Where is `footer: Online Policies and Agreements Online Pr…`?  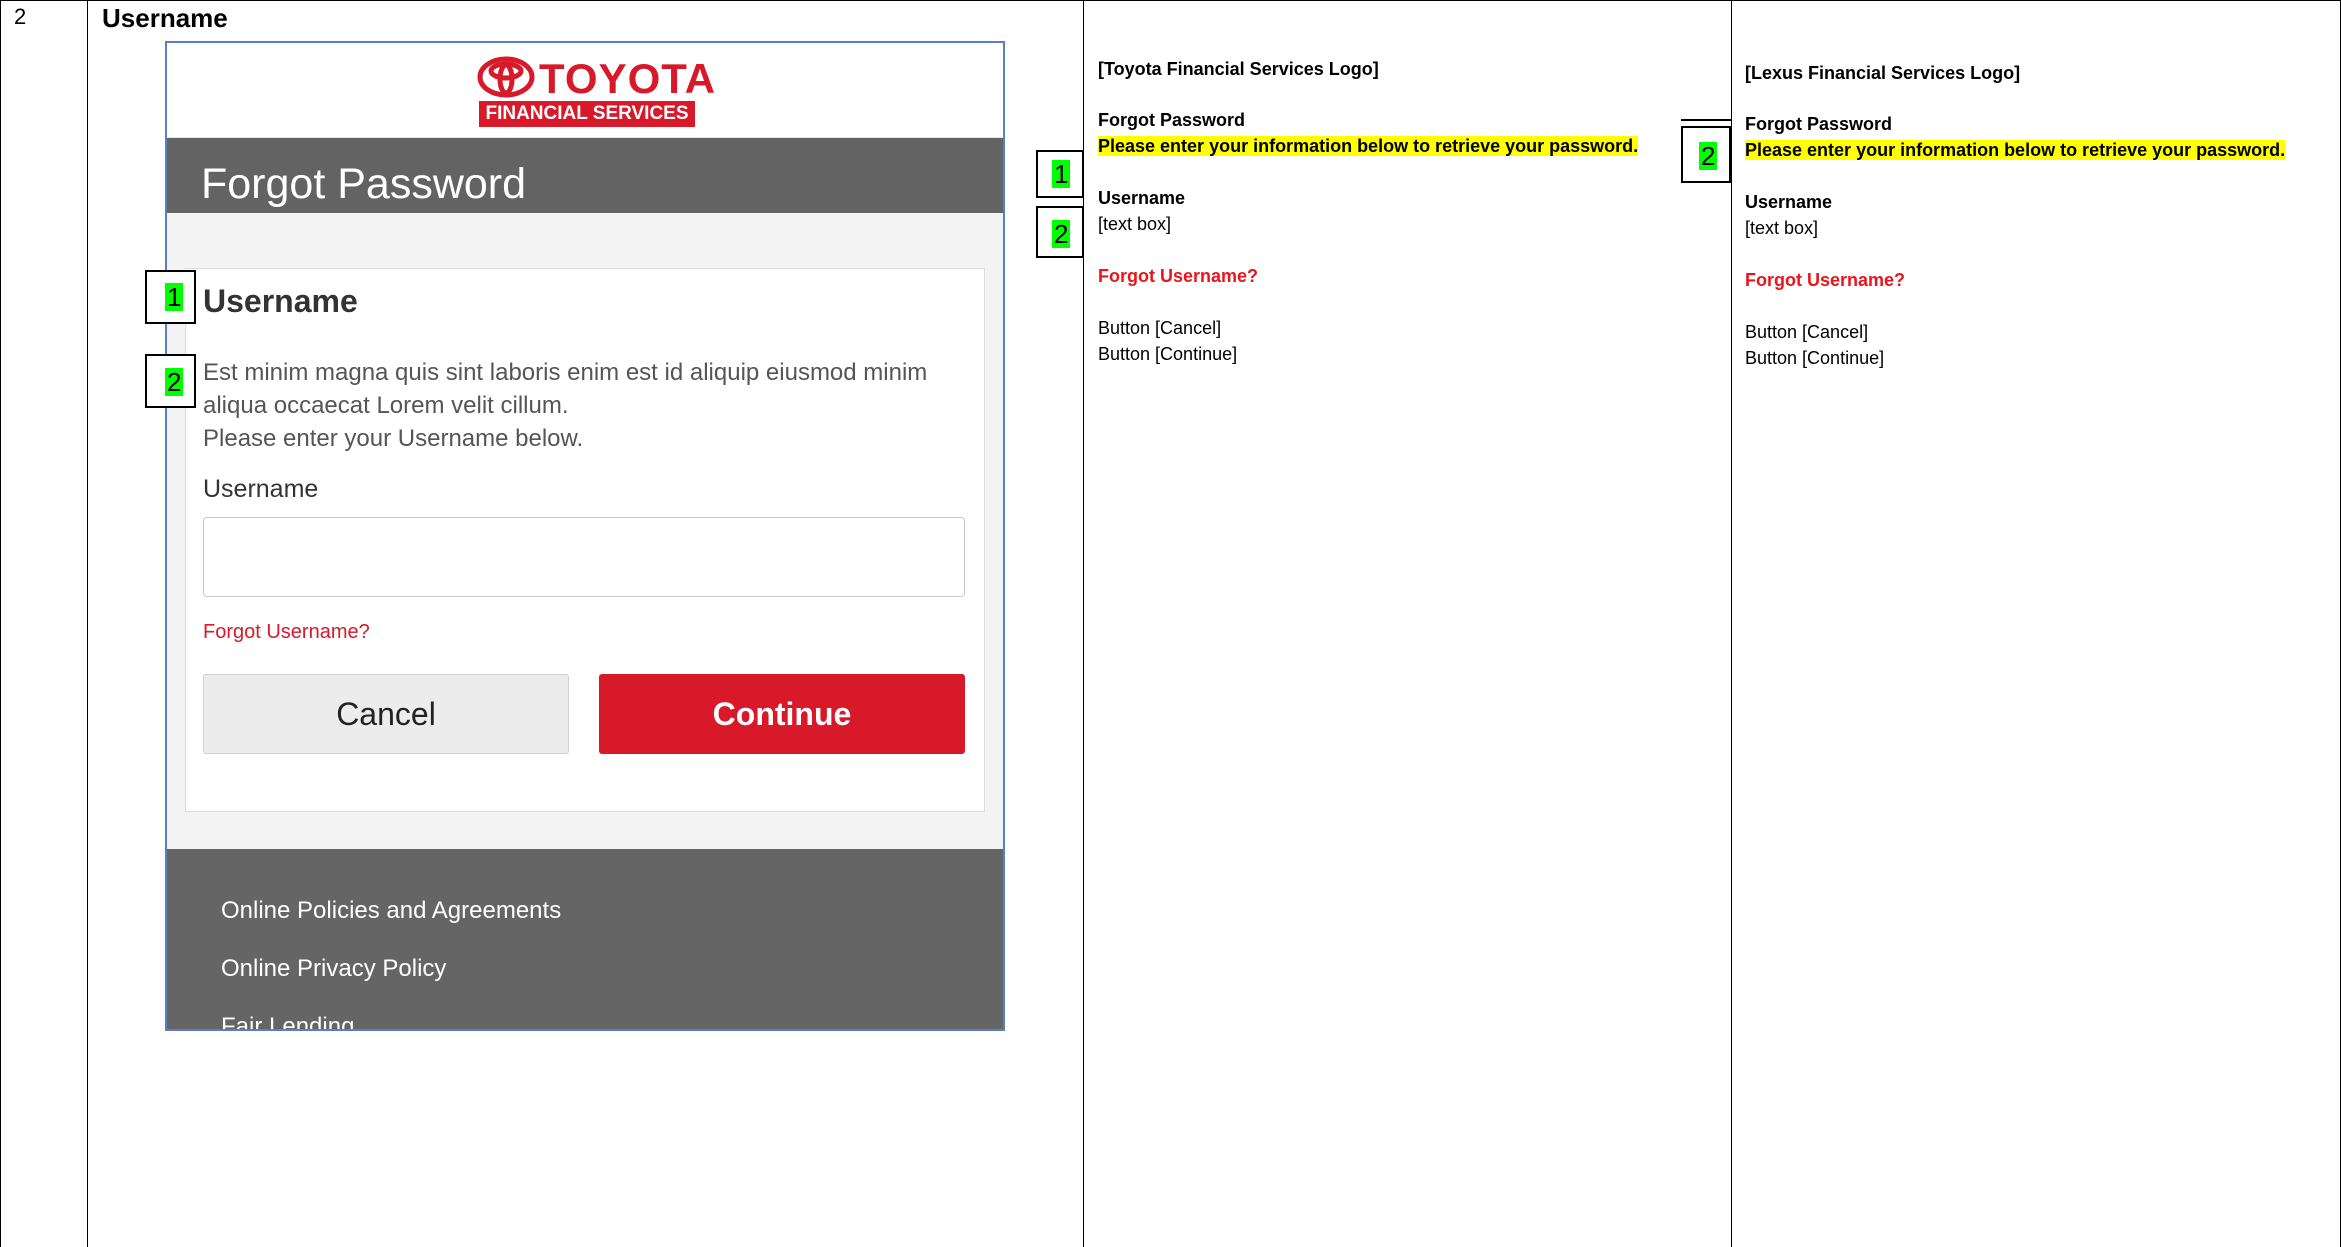
footer: Online Policies and Agreements Online Pr… is located at coordinates (585, 939).